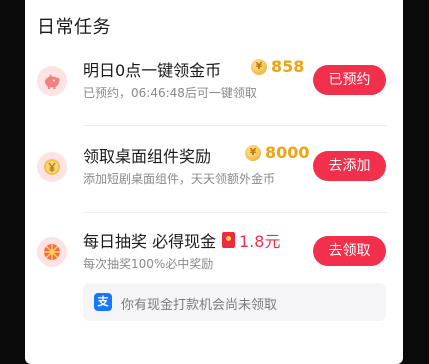  I want to click on reward-value: 1.8元, so click(260, 241).